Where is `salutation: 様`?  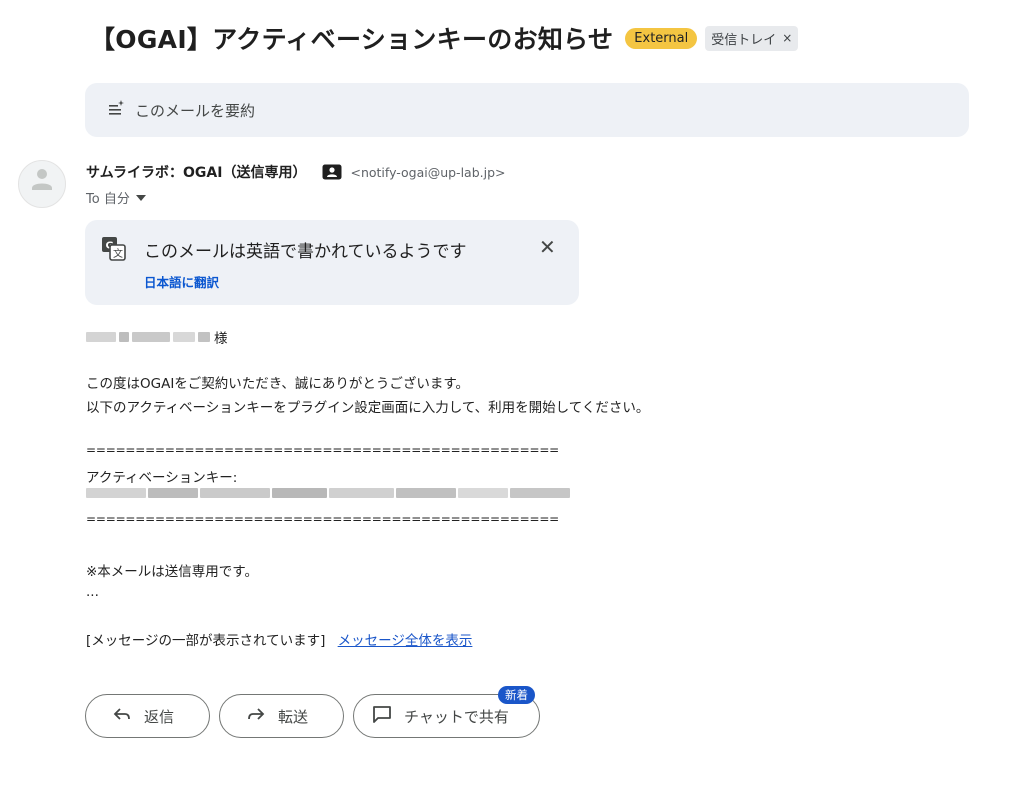
salutation: 様 is located at coordinates (157, 337).